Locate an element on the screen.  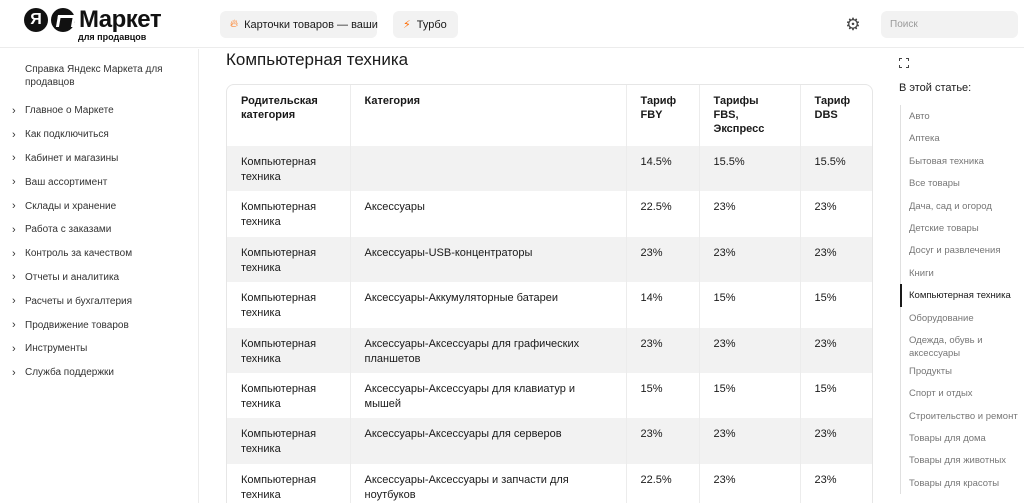
sidebar-item: › Отчеты и аналитика is located at coordinates (72, 278).